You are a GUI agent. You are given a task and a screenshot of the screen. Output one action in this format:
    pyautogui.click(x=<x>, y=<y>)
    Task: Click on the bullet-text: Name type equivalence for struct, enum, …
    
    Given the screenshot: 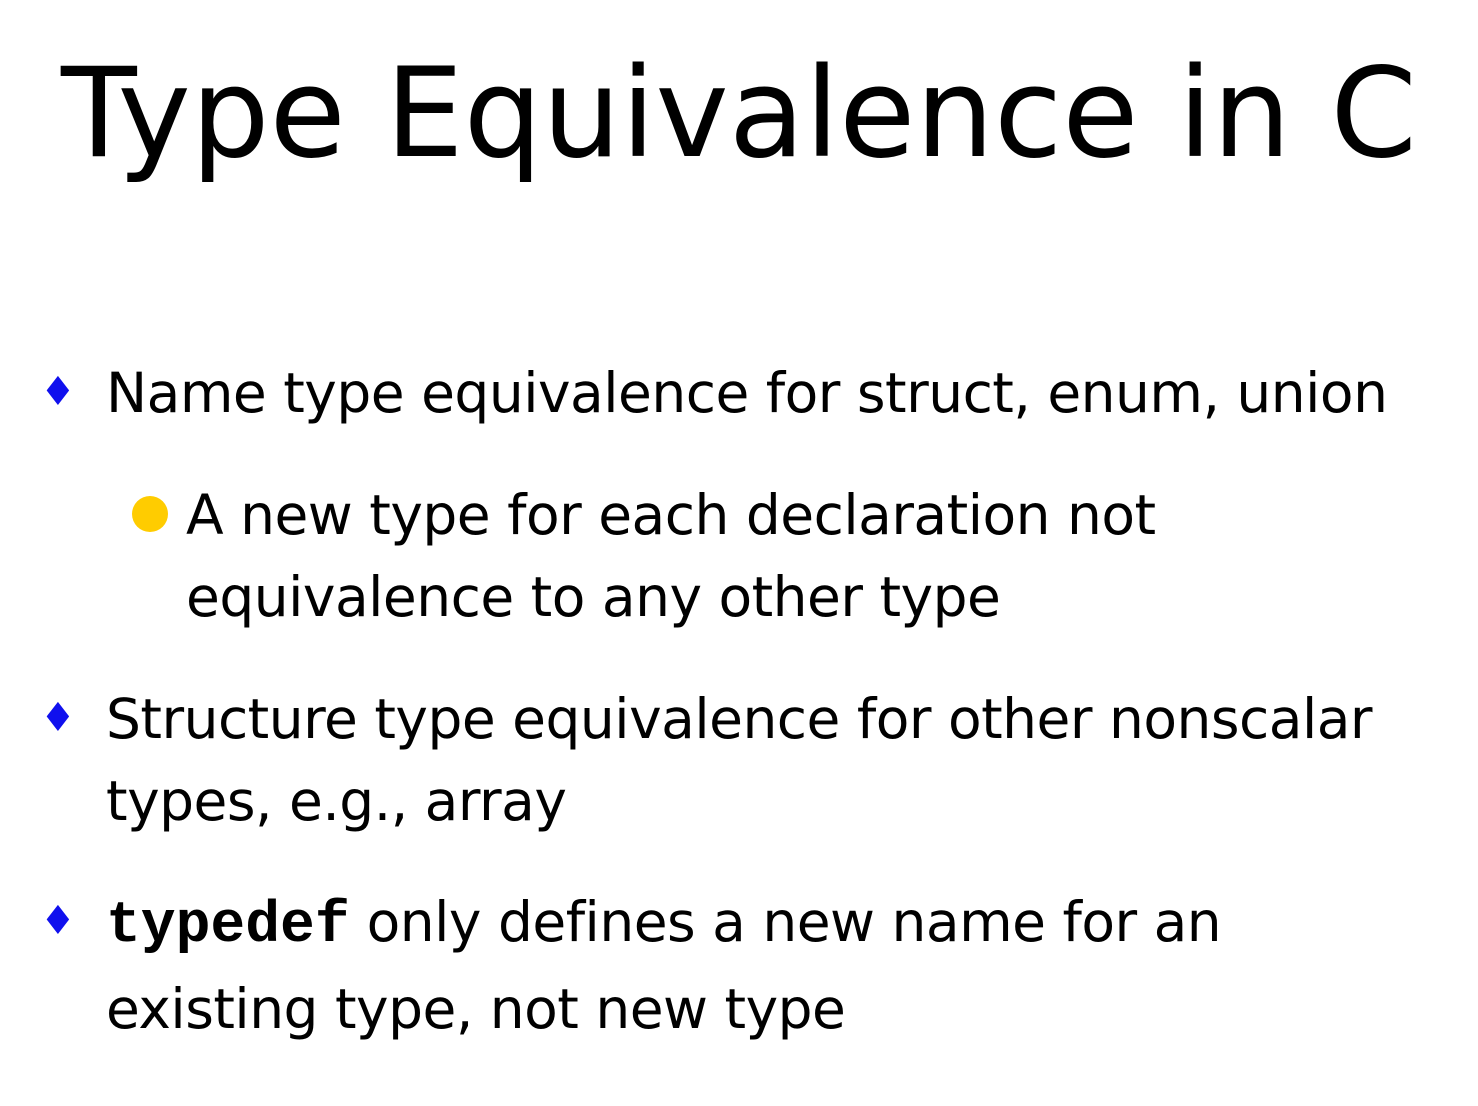 What is the action you would take?
    pyautogui.click(x=747, y=393)
    